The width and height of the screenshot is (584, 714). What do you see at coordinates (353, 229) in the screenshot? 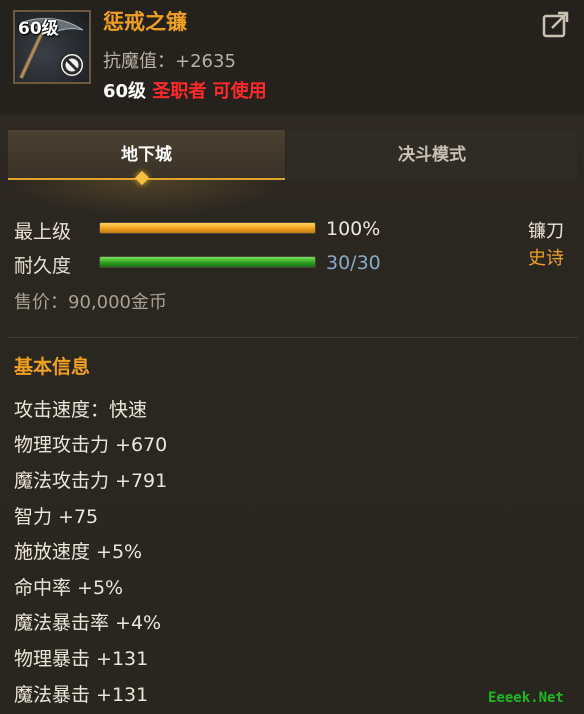
I see `grade-value: 100%` at bounding box center [353, 229].